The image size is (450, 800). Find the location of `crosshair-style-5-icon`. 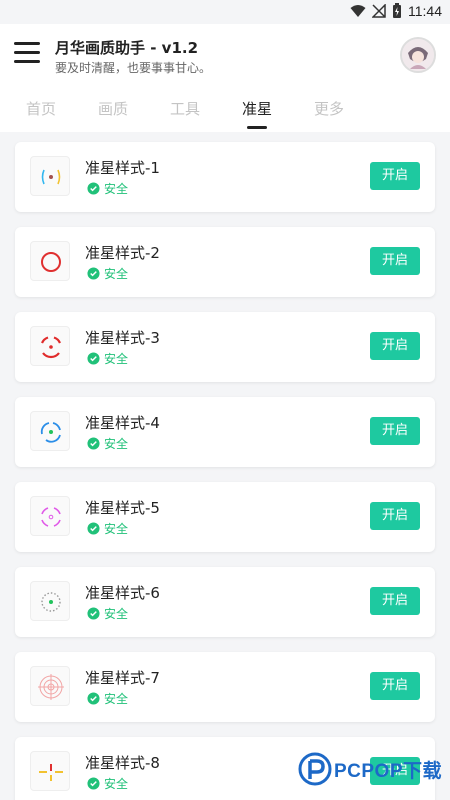

crosshair-style-5-icon is located at coordinates (51, 517).